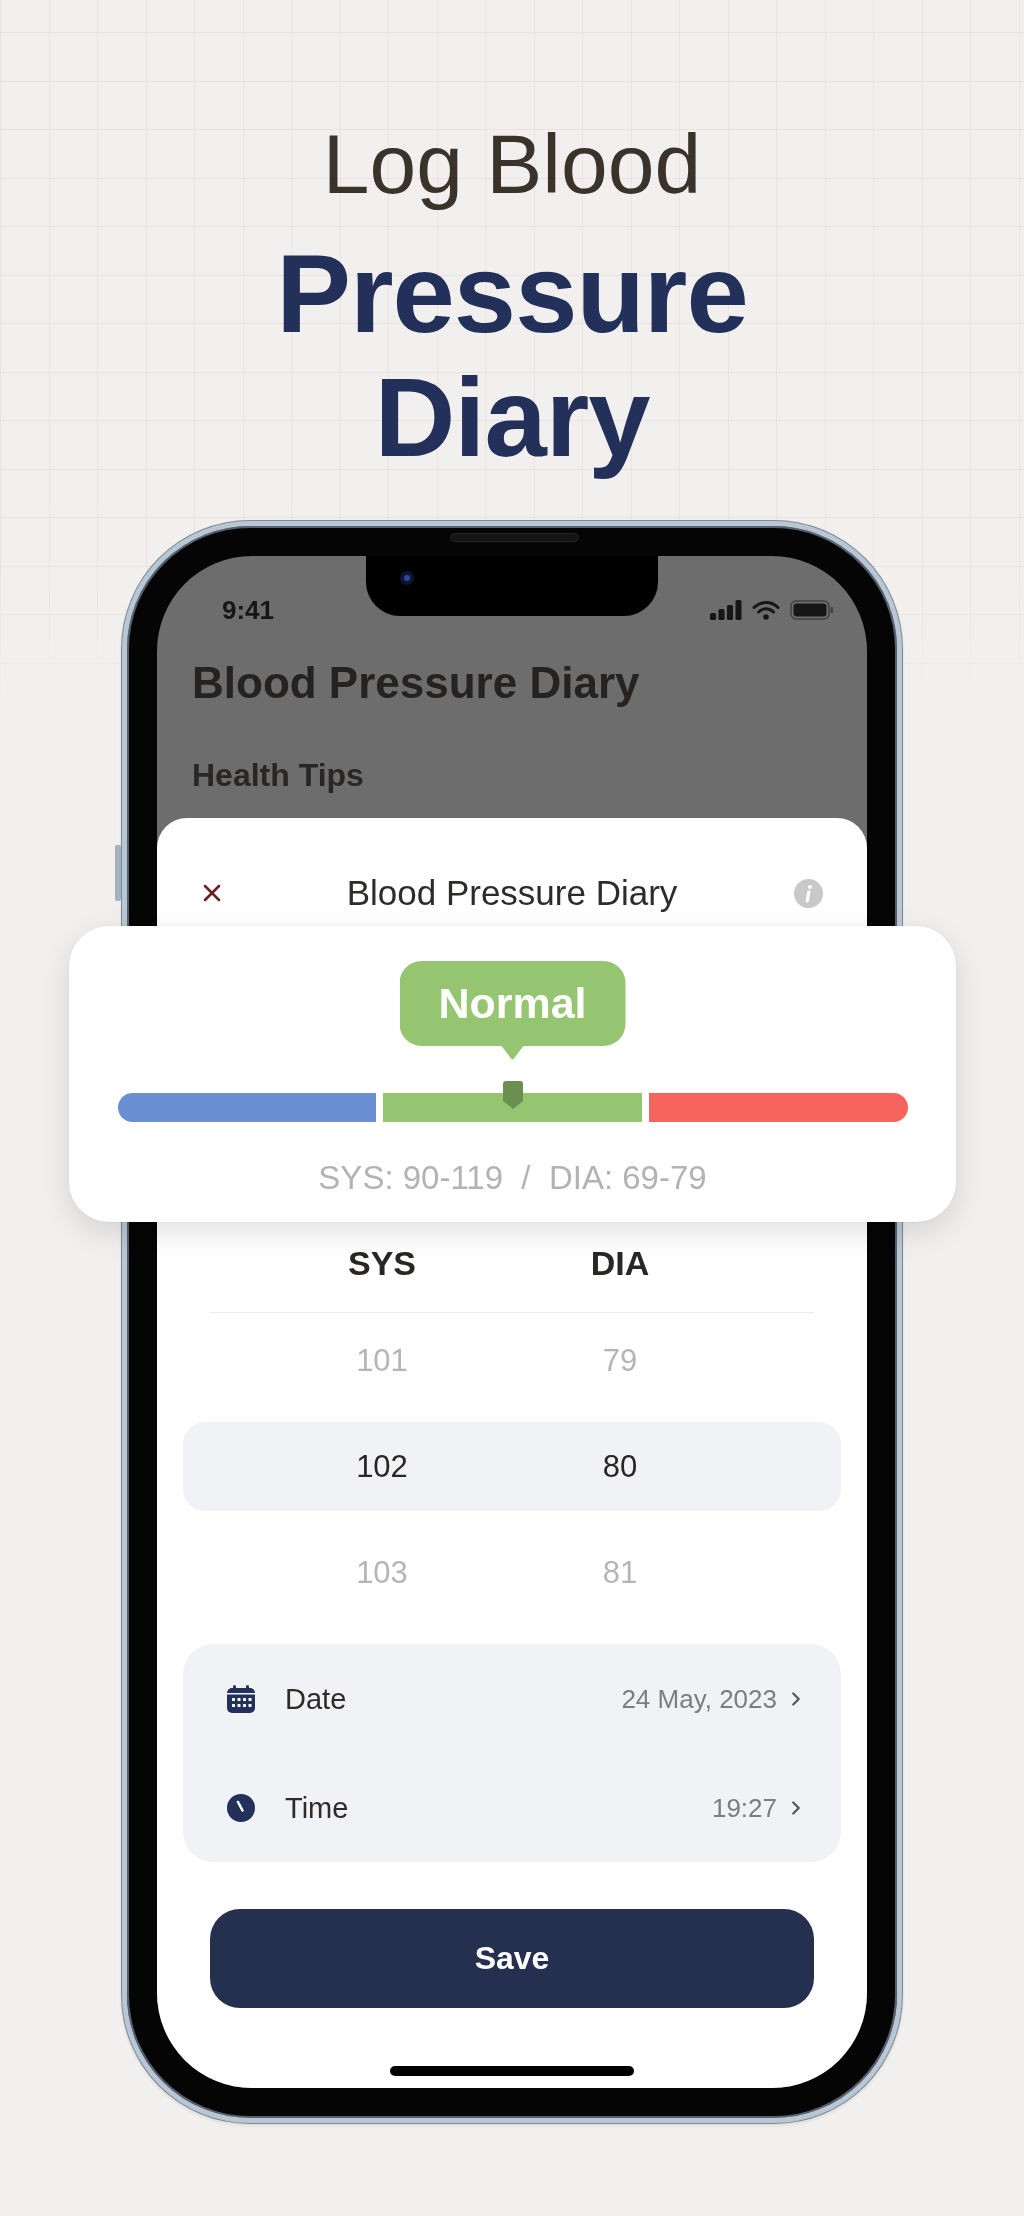 Image resolution: width=1024 pixels, height=2216 pixels. What do you see at coordinates (382, 1360) in the screenshot?
I see `picker-value: 101` at bounding box center [382, 1360].